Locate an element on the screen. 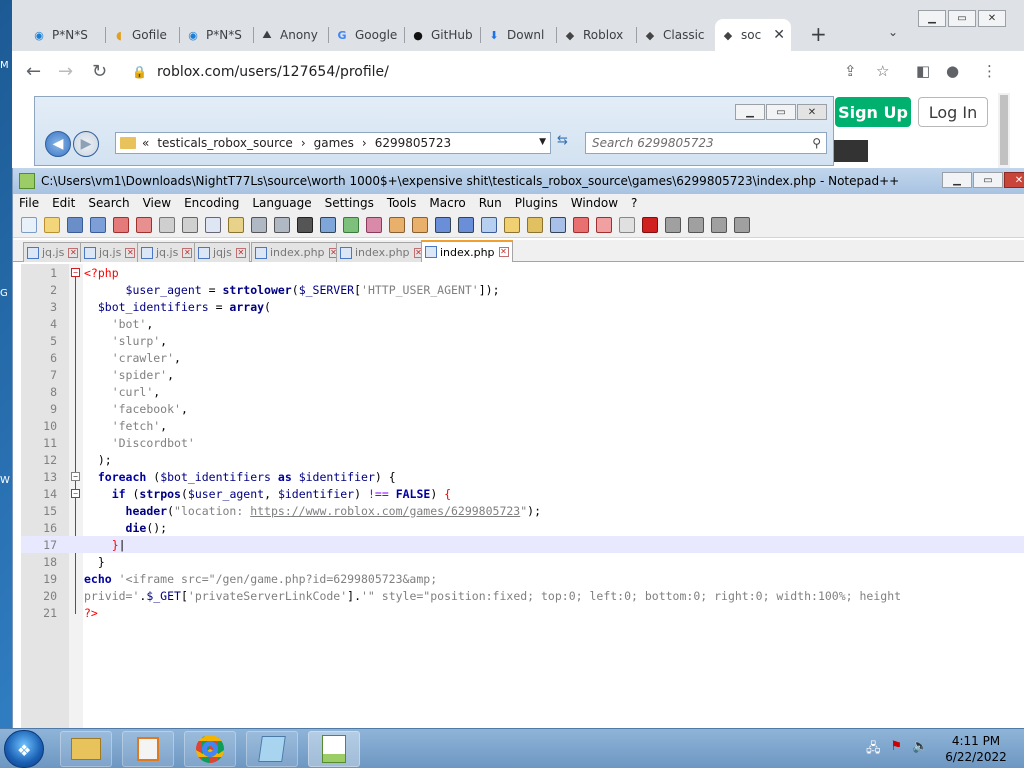  doc-tab-3: jq.js ✕ is located at coordinates (167, 252).